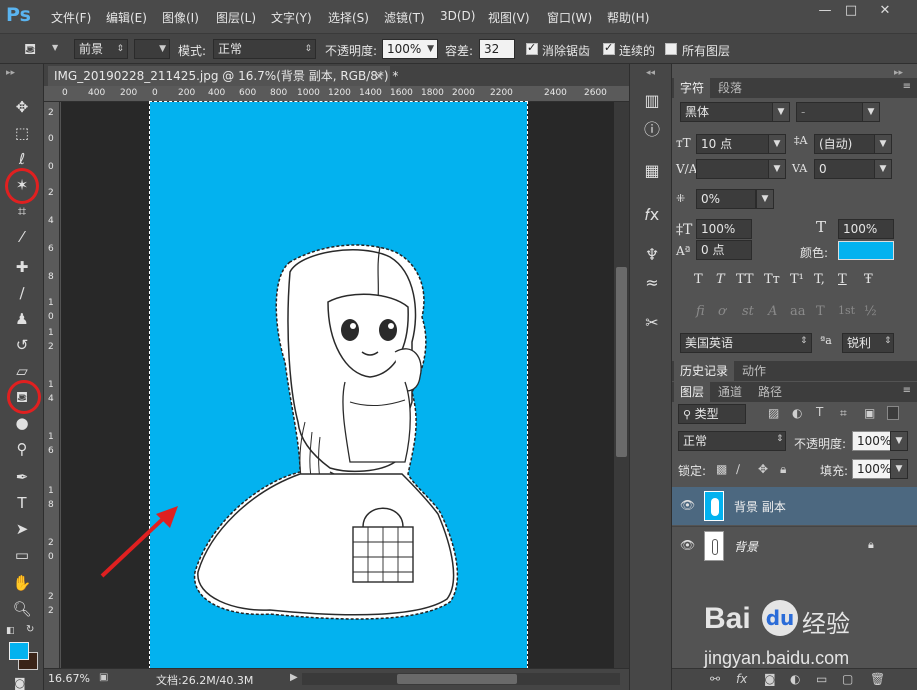 The width and height of the screenshot is (917, 690). What do you see at coordinates (772, 279) in the screenshot?
I see `small-caps-button: Tт` at bounding box center [772, 279].